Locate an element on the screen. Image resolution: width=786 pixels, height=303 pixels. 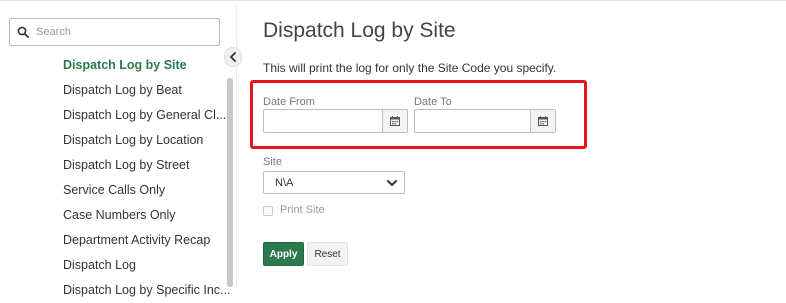
search-box is located at coordinates (114, 32).